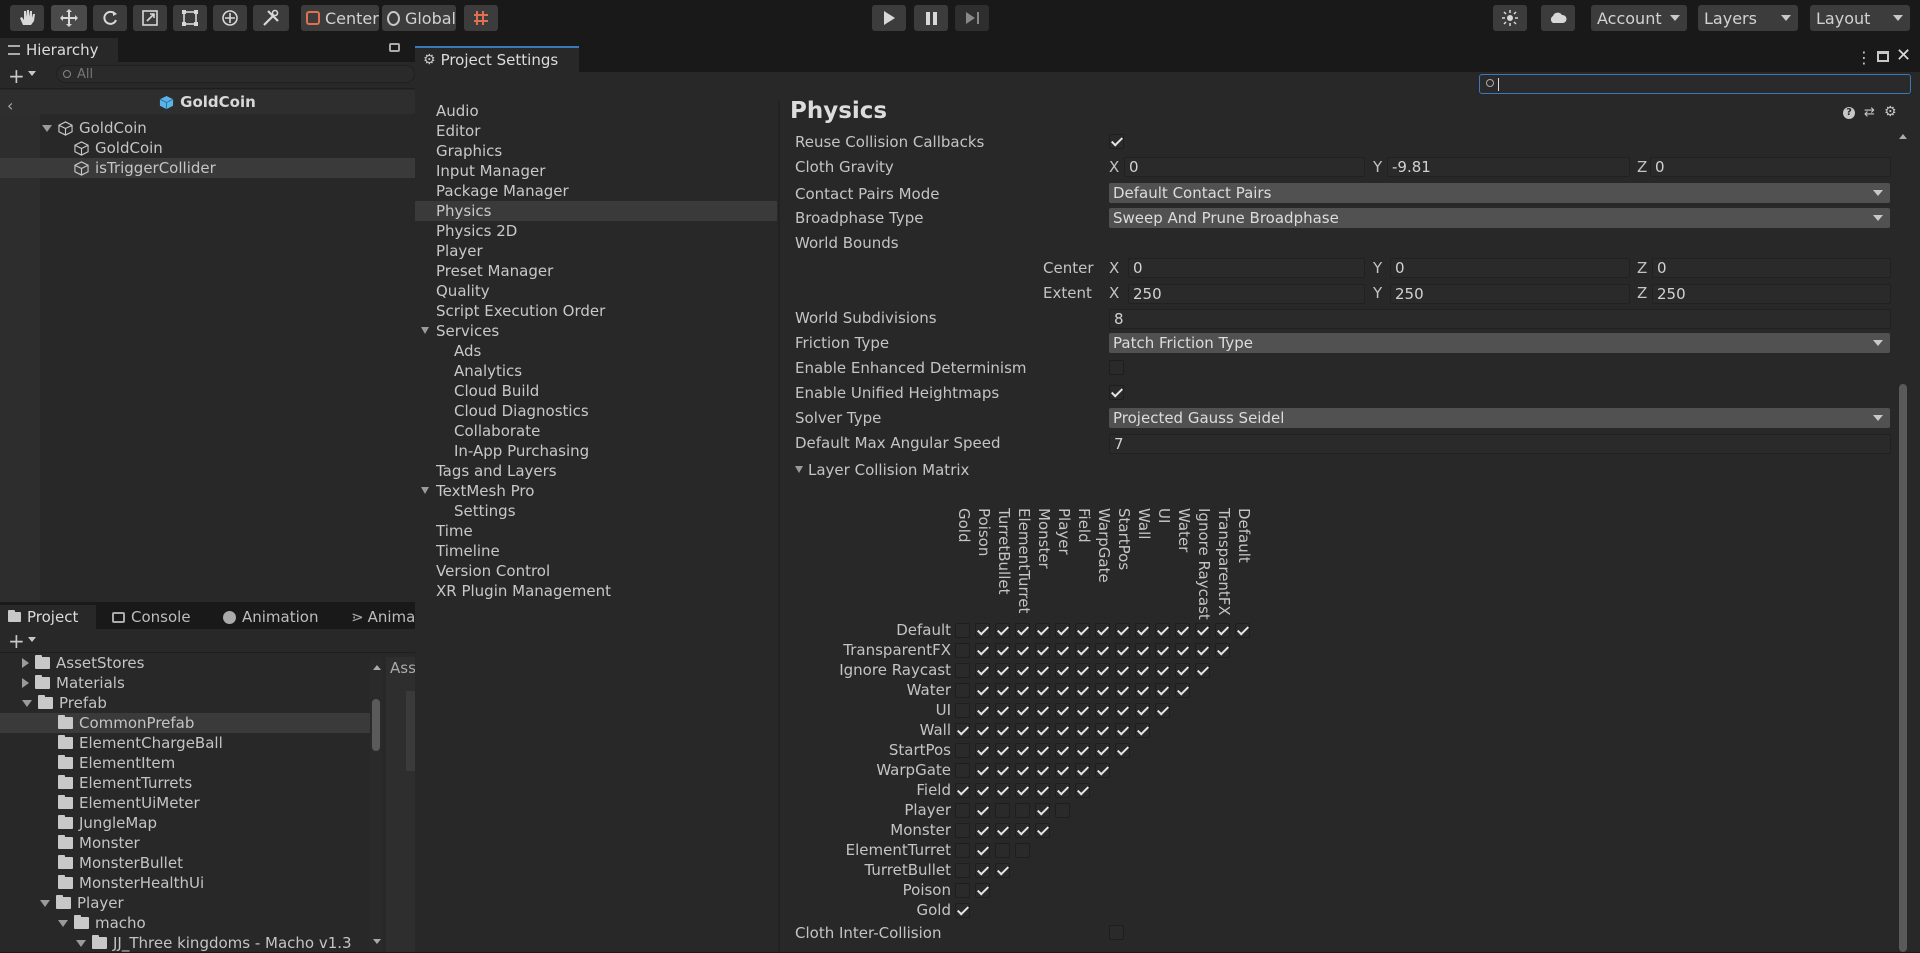 Image resolution: width=1920 pixels, height=953 pixels. What do you see at coordinates (118, 148) in the screenshot?
I see `hierarchy-item: GoldCoin` at bounding box center [118, 148].